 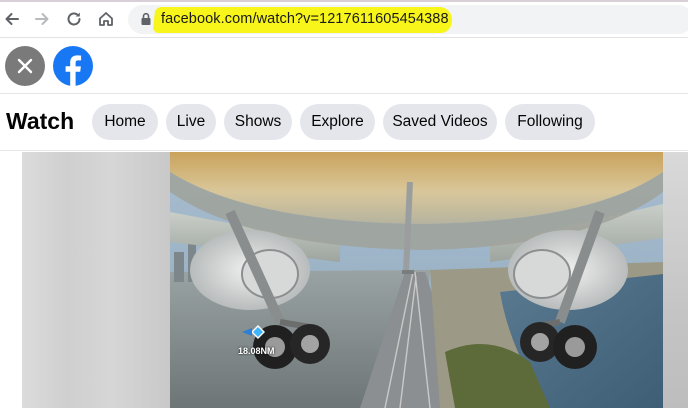 I want to click on forward-icon, so click(x=42, y=19).